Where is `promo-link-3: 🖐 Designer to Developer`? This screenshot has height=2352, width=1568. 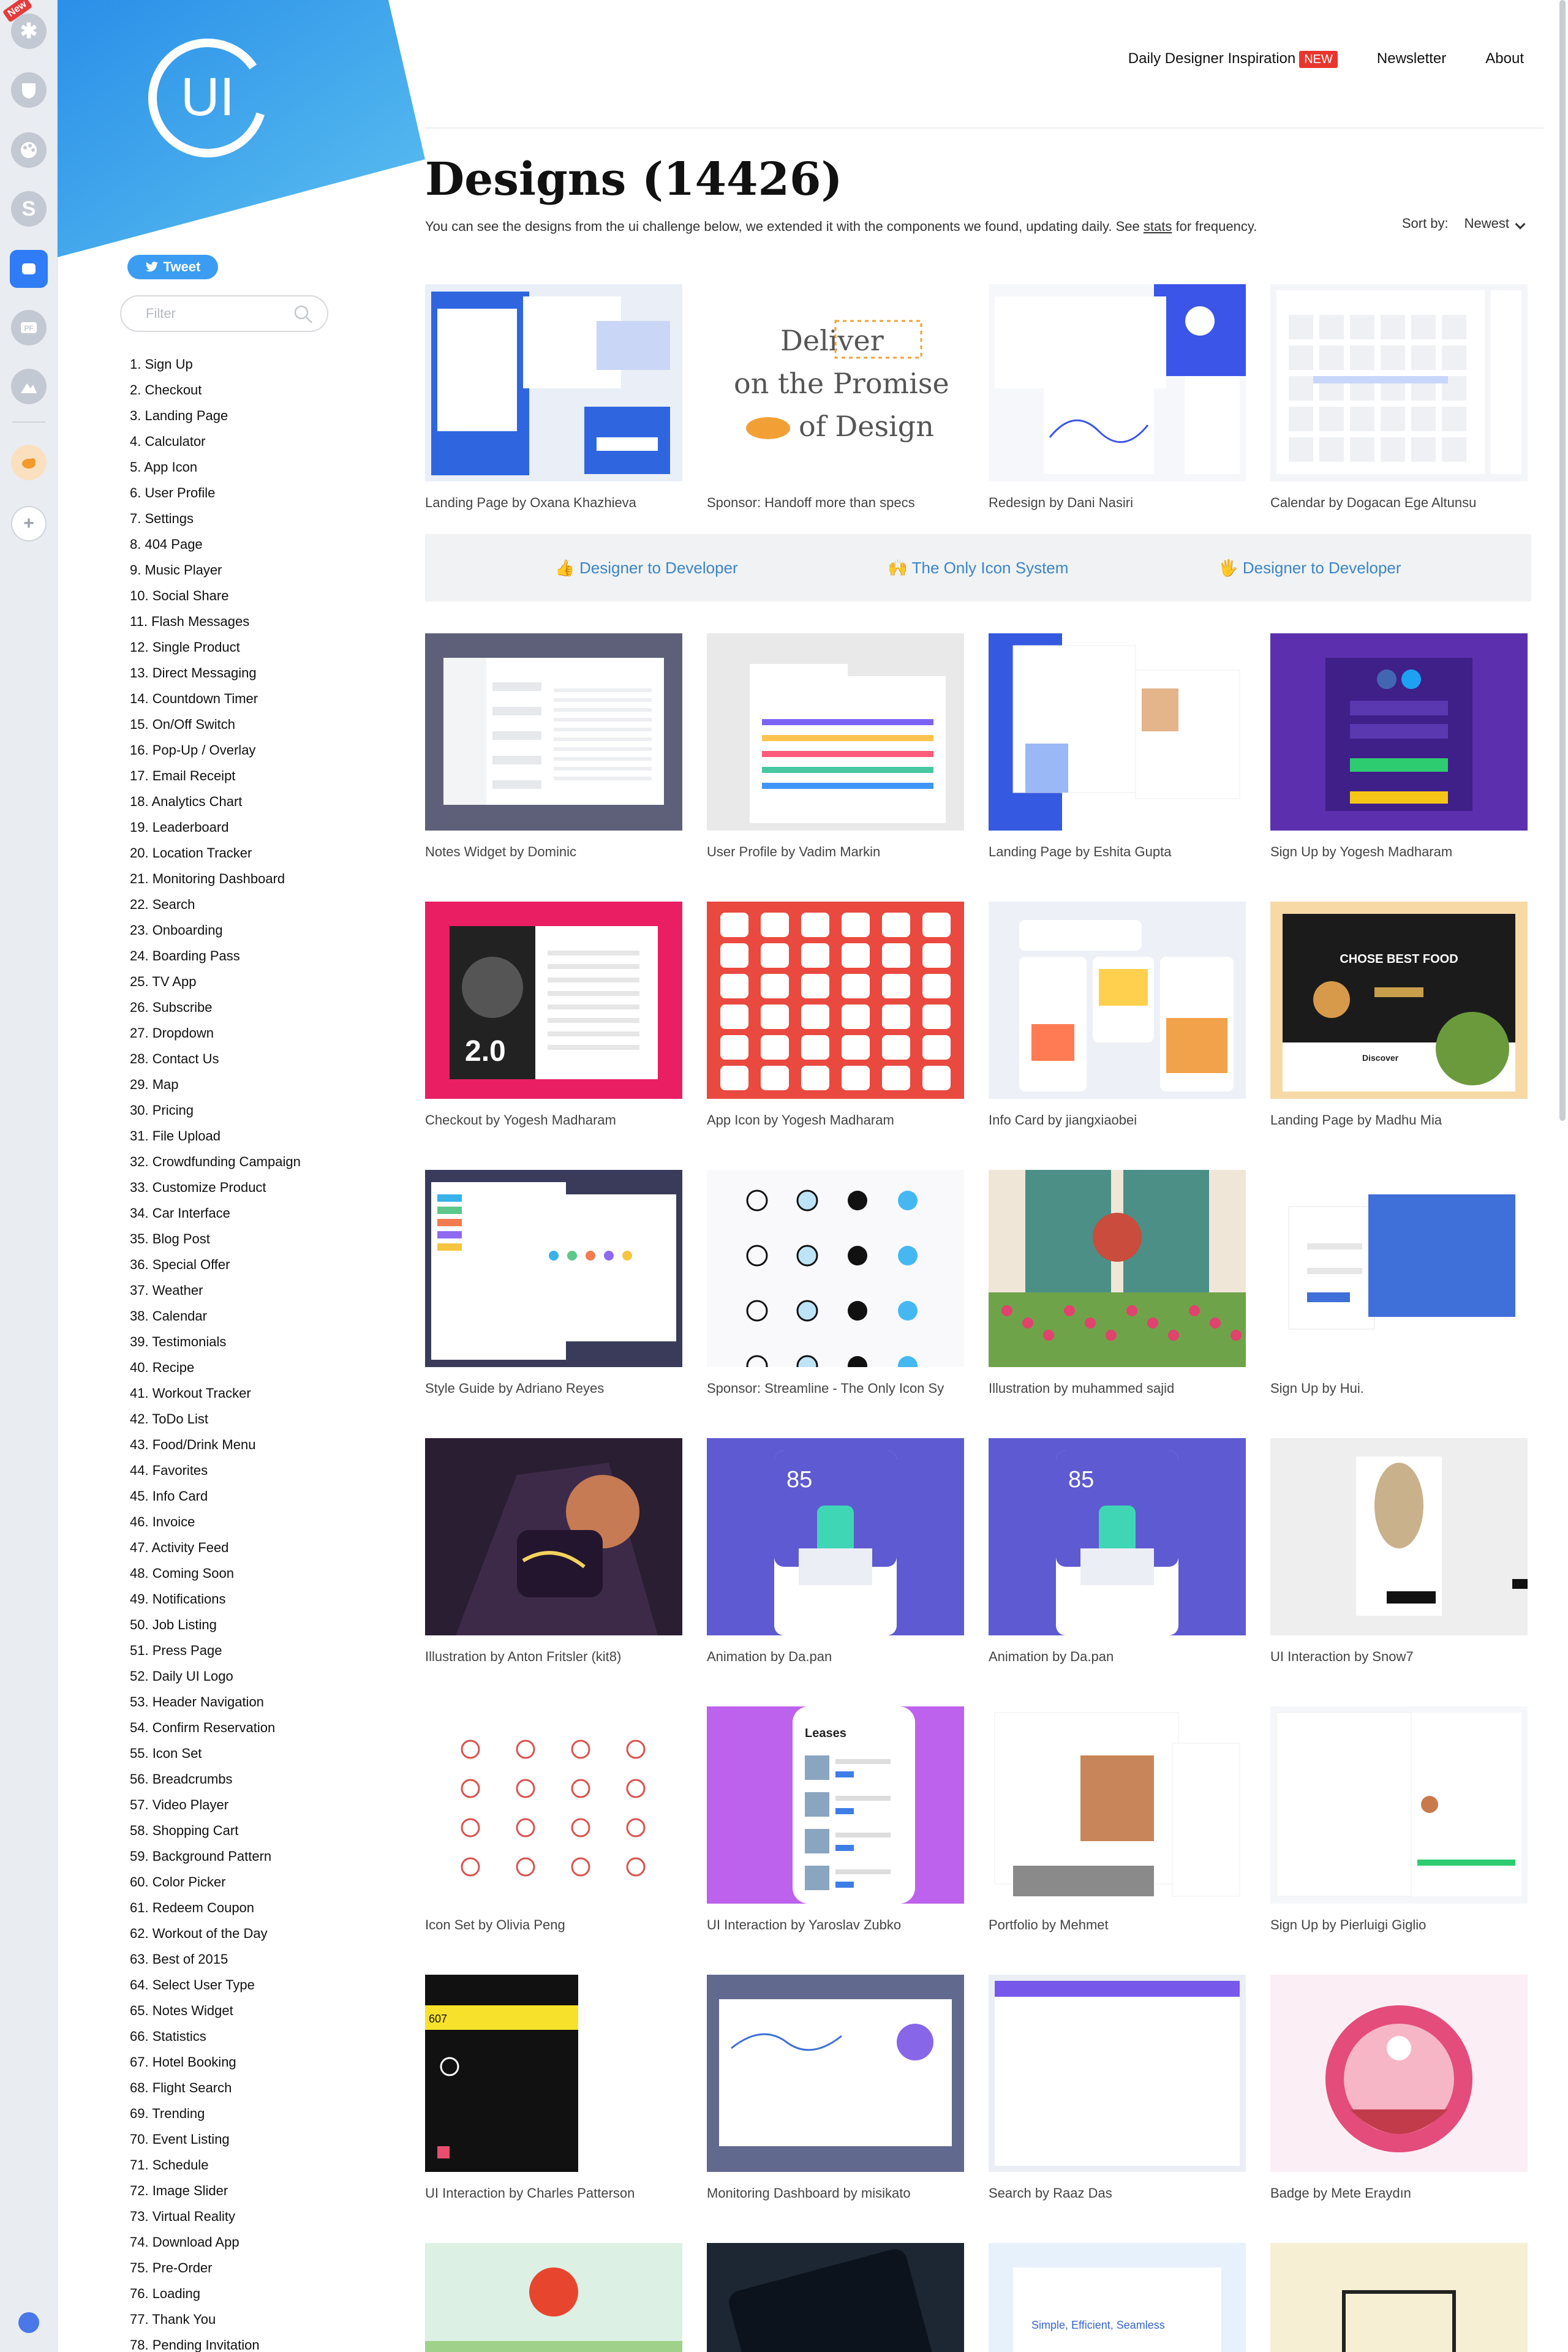 promo-link-3: 🖐 Designer to Developer is located at coordinates (1309, 569).